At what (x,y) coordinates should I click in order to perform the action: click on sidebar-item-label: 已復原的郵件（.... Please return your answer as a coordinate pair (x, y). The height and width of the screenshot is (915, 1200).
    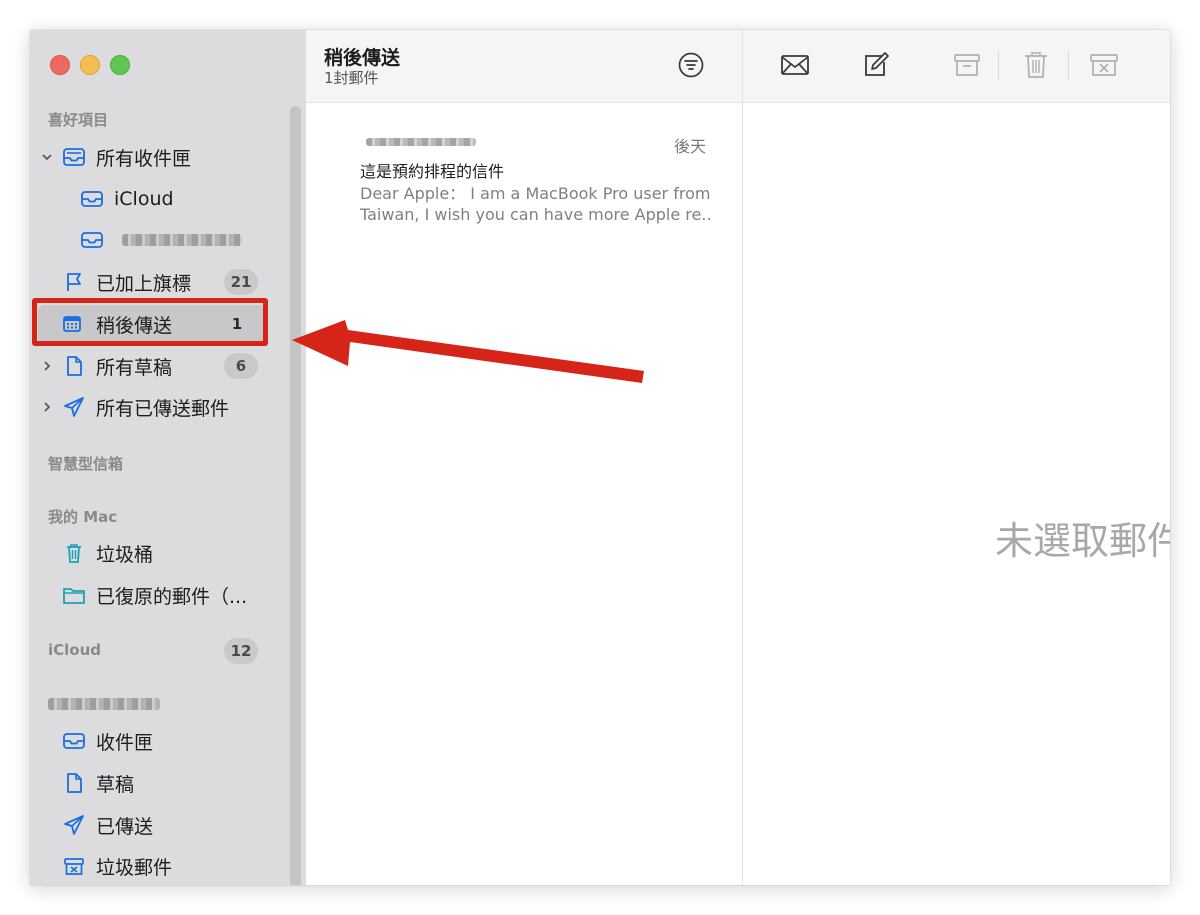
    Looking at the image, I should click on (172, 596).